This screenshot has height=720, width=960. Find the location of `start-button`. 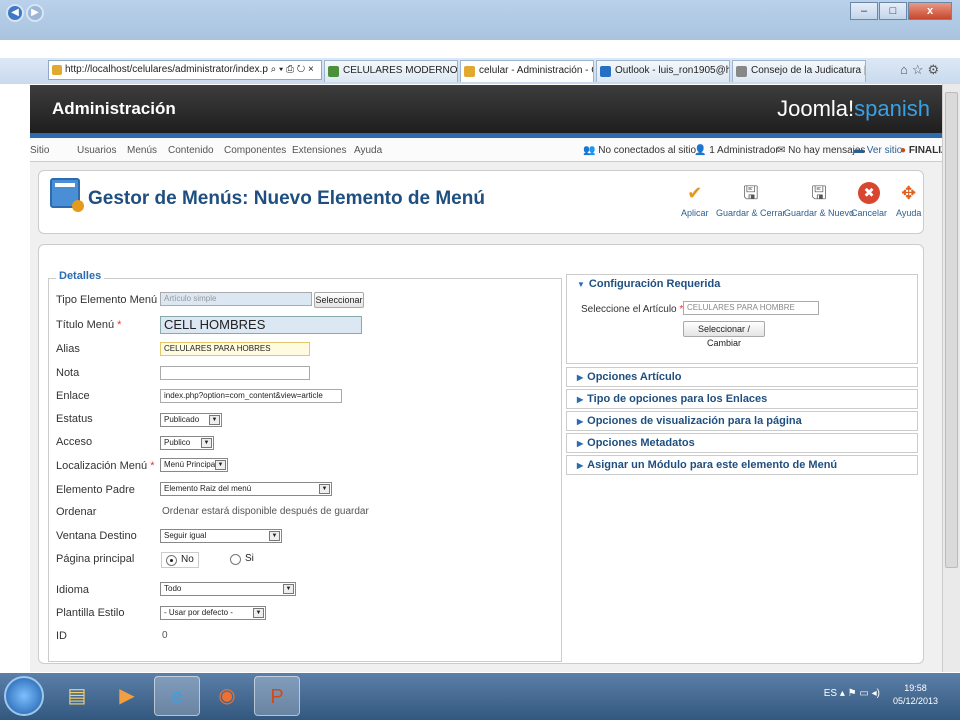

start-button is located at coordinates (24, 696).